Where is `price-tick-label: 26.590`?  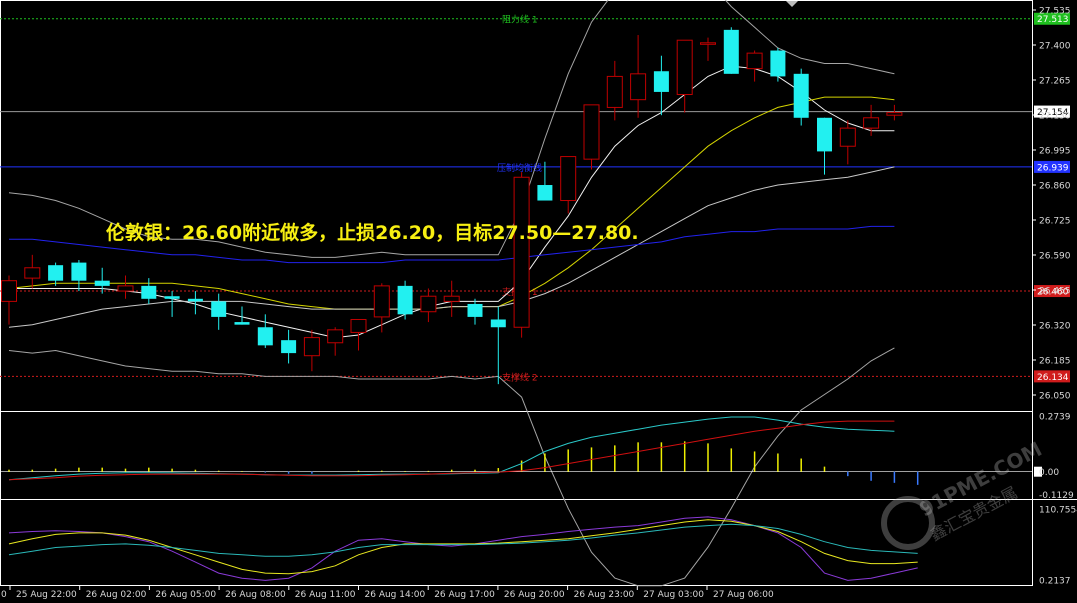 price-tick-label: 26.590 is located at coordinates (1055, 257).